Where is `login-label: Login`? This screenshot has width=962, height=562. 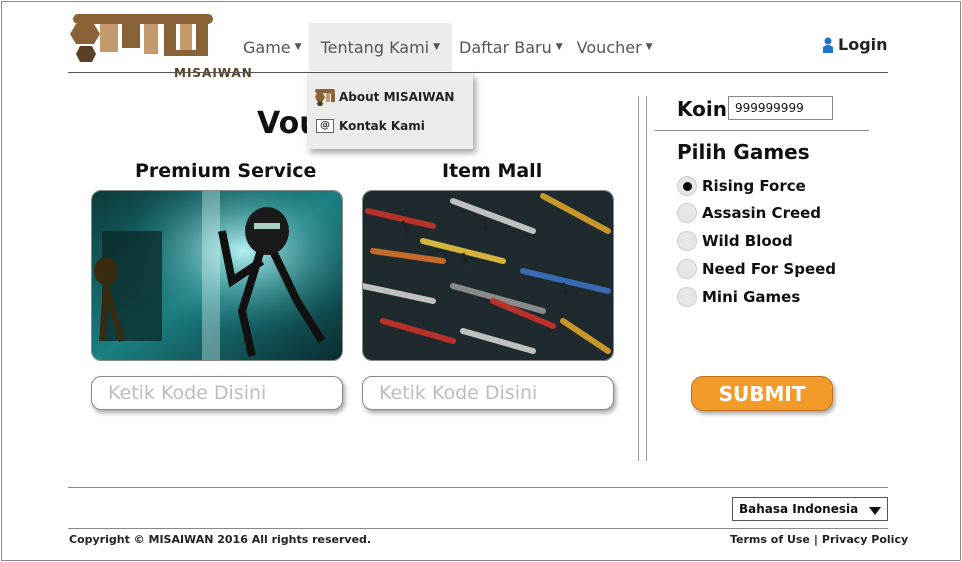 login-label: Login is located at coordinates (863, 44).